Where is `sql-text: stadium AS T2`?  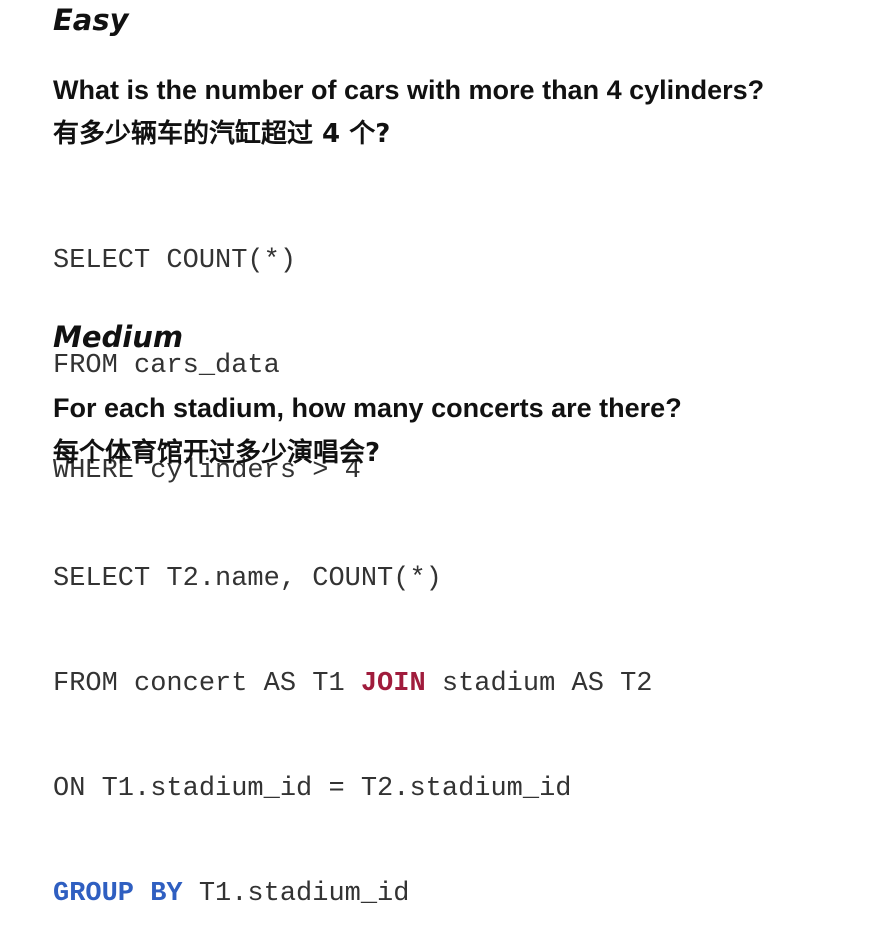
sql-text: stadium AS T2 is located at coordinates (539, 684).